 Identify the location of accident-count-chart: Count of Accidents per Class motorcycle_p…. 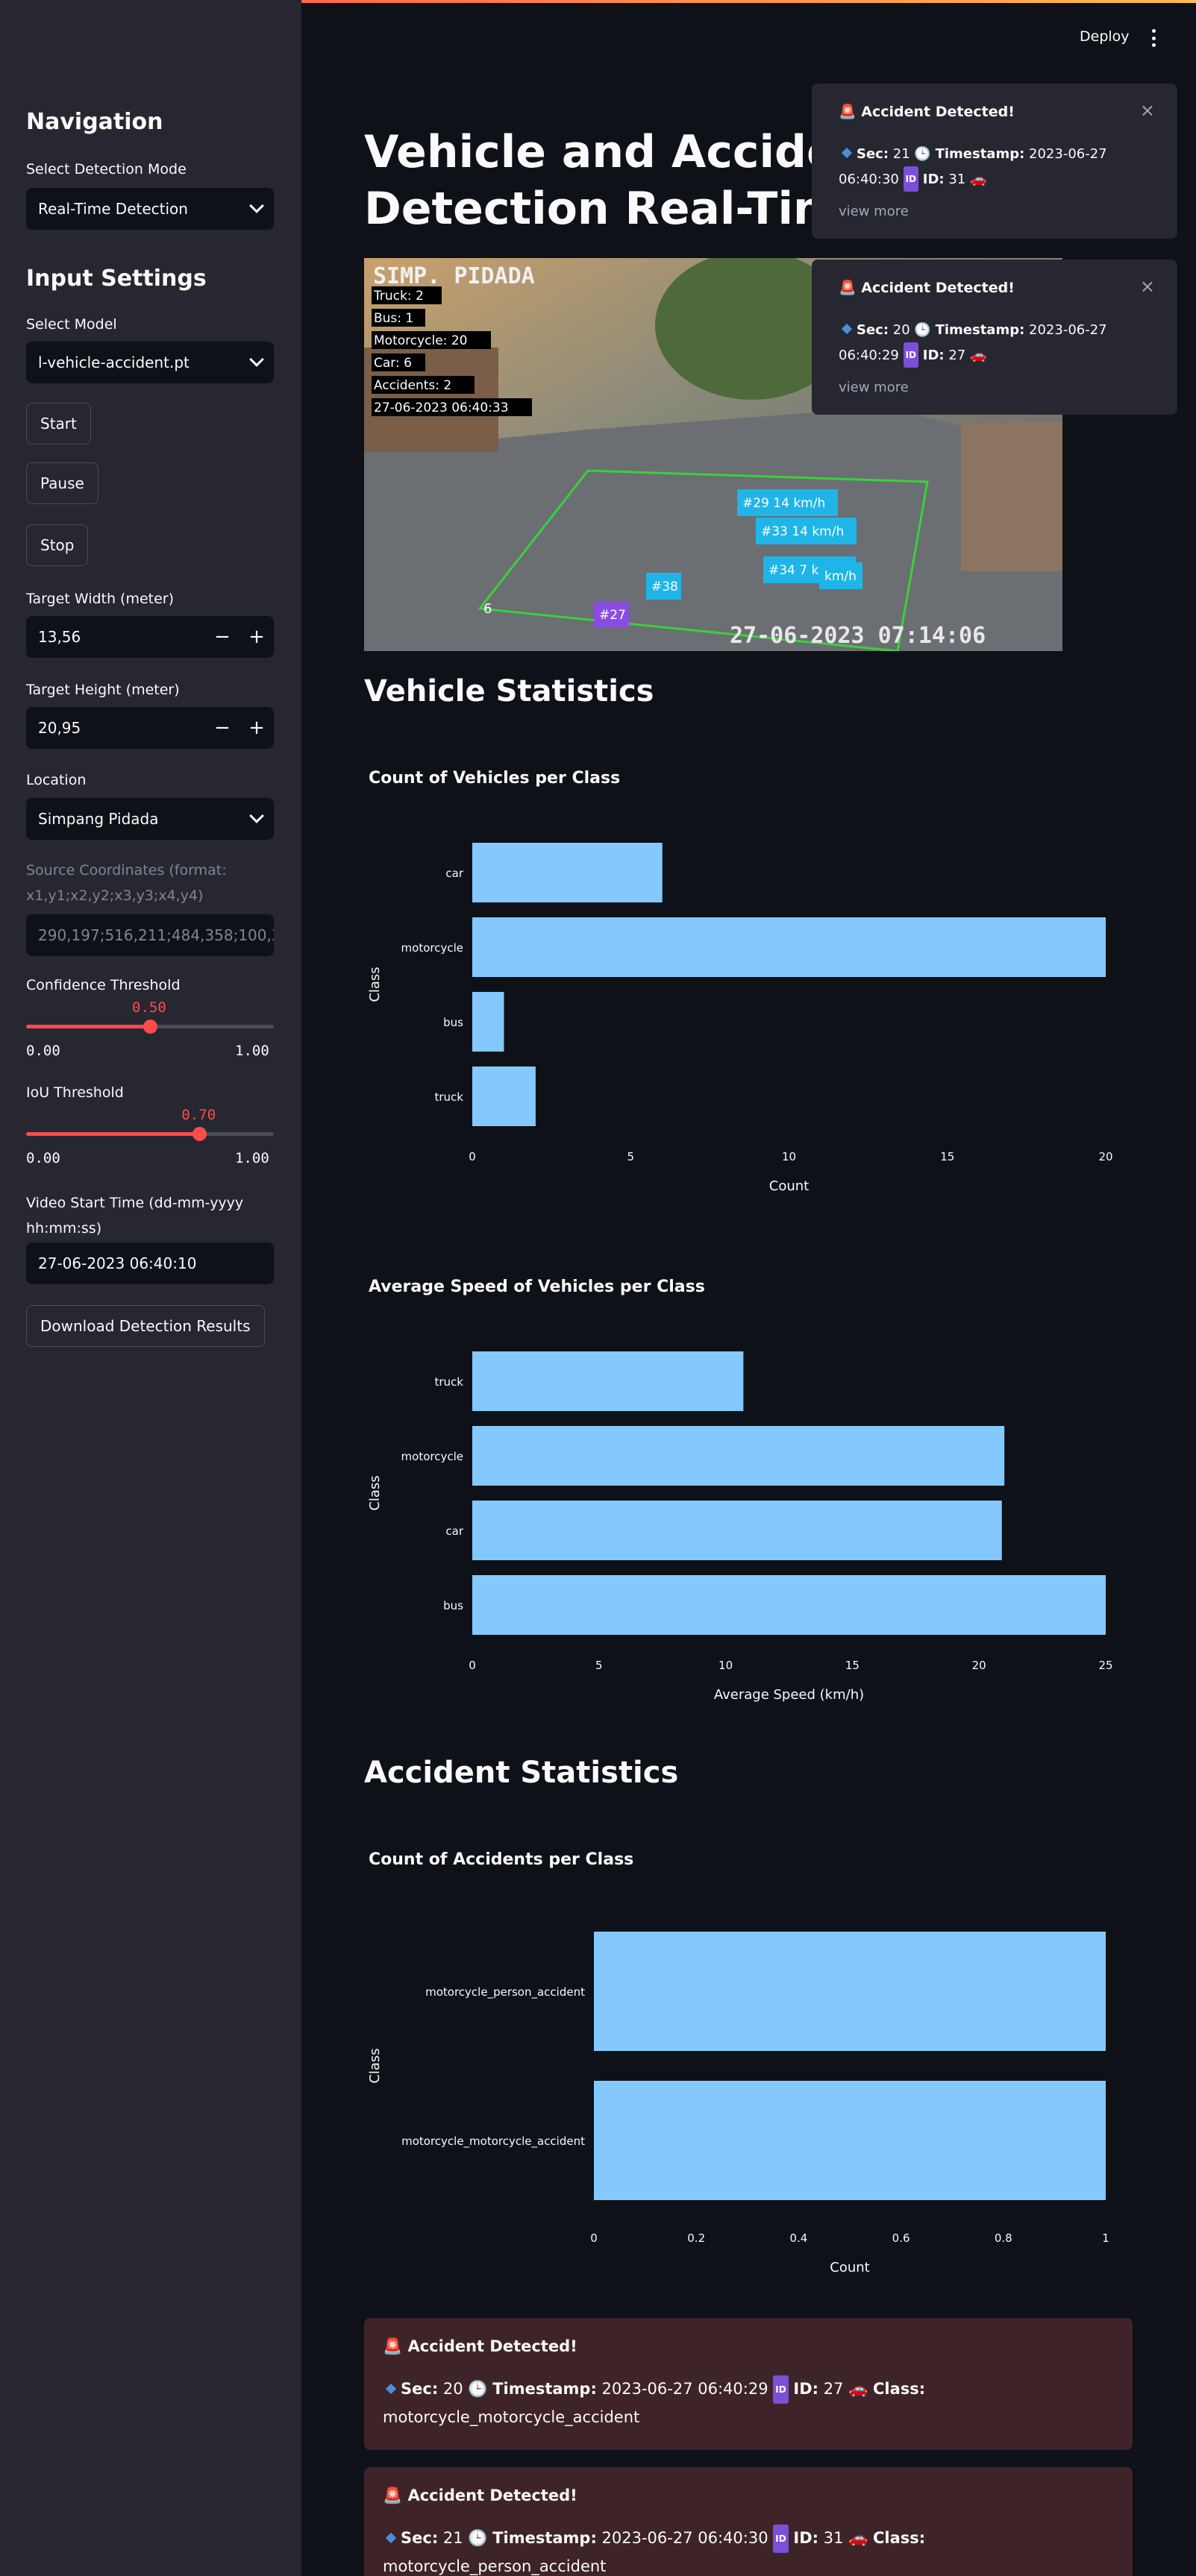
(738, 2062).